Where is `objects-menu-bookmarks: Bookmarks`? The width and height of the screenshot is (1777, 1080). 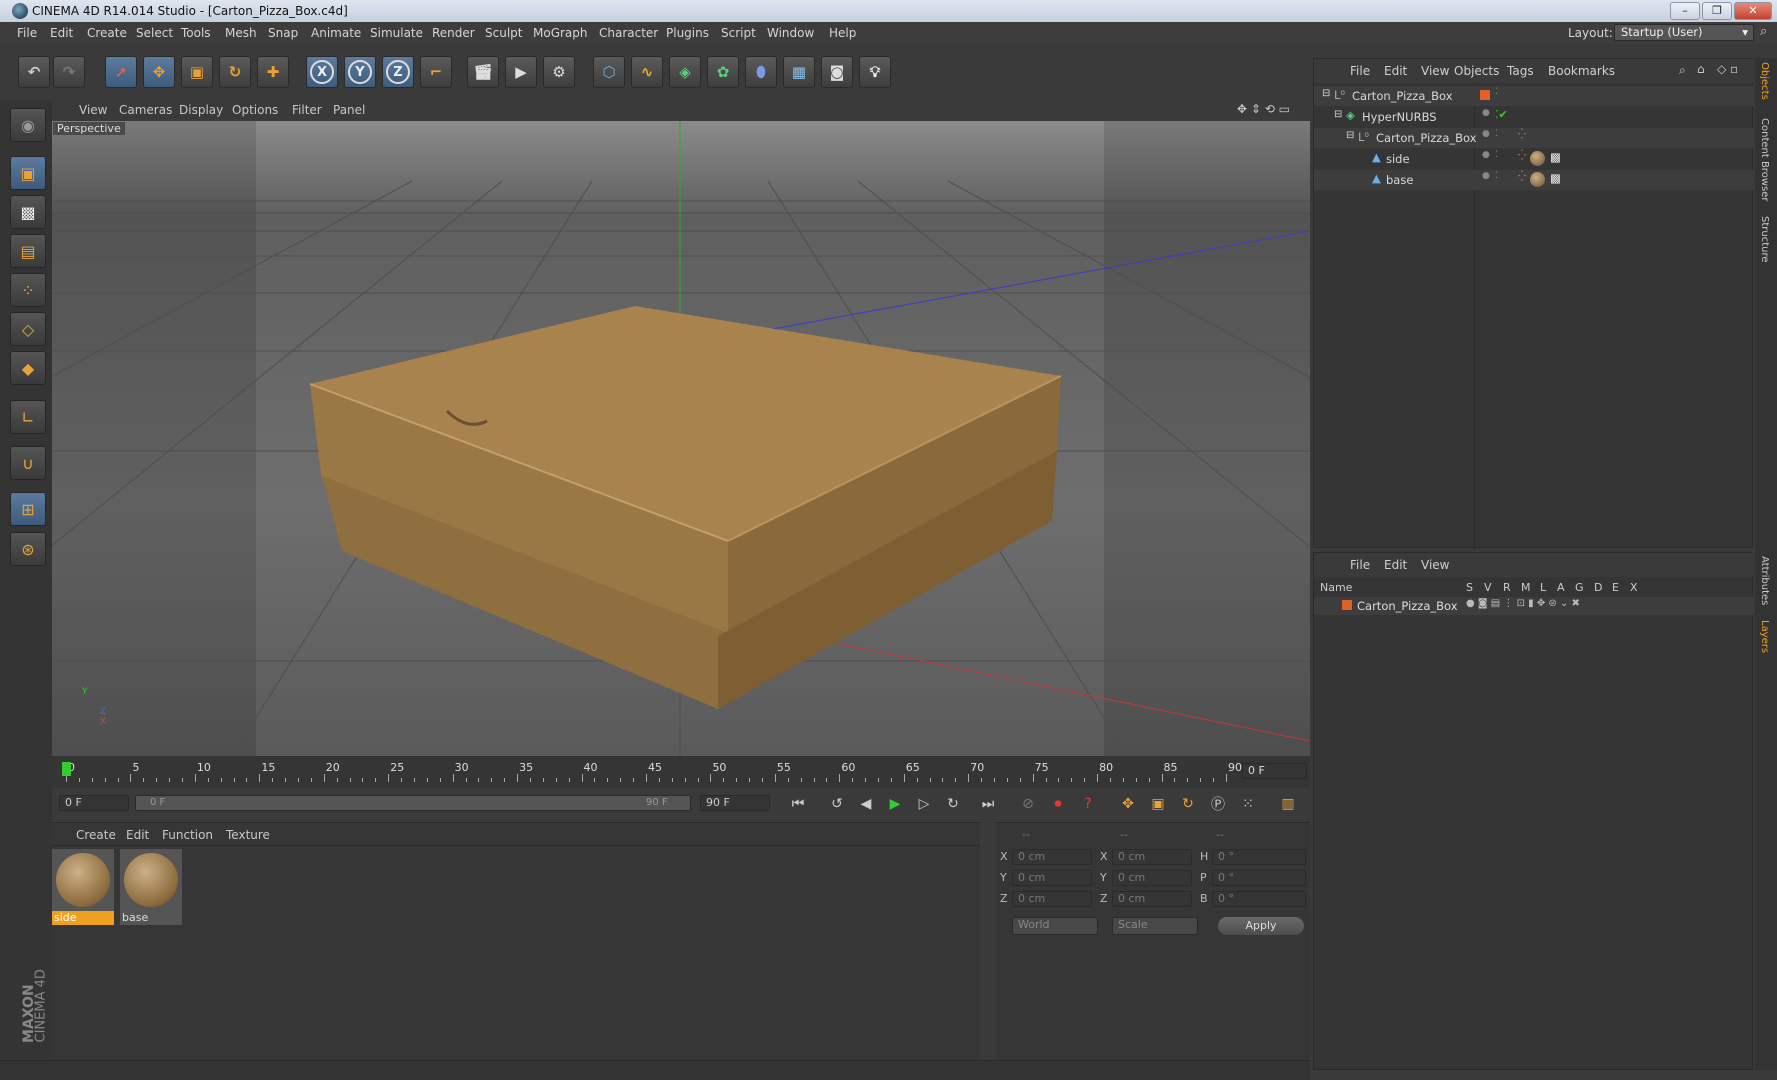 objects-menu-bookmarks: Bookmarks is located at coordinates (1581, 71).